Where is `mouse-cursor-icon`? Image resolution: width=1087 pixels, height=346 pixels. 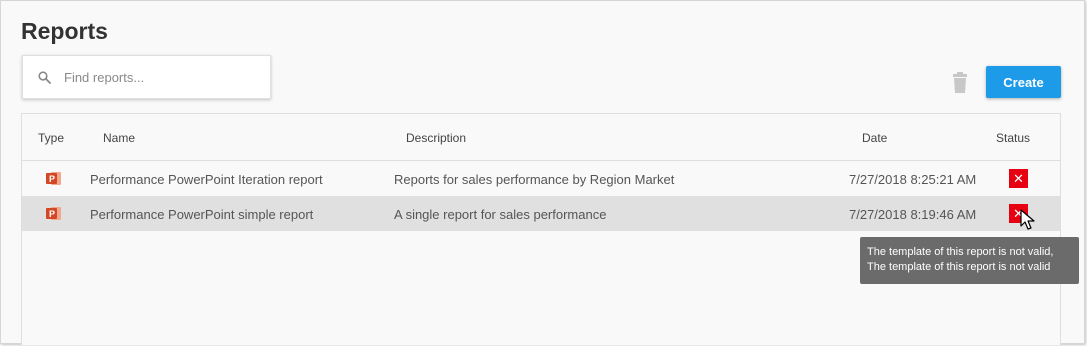 mouse-cursor-icon is located at coordinates (1028, 220).